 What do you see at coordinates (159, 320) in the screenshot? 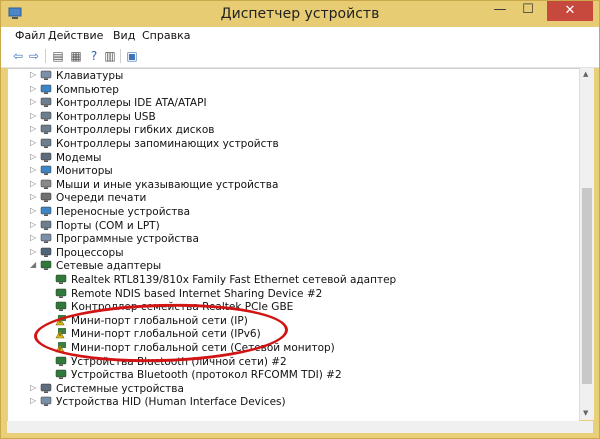
I see `device-label: Мини-порт глобальной сети (IP)` at bounding box center [159, 320].